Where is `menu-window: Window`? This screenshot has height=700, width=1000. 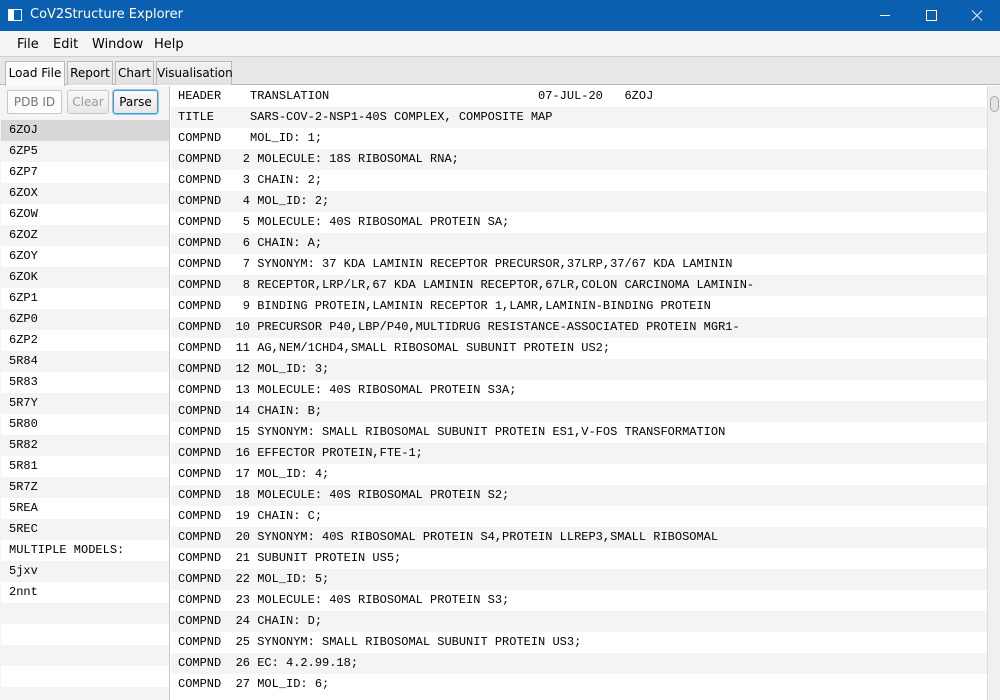
menu-window: Window is located at coordinates (117, 44).